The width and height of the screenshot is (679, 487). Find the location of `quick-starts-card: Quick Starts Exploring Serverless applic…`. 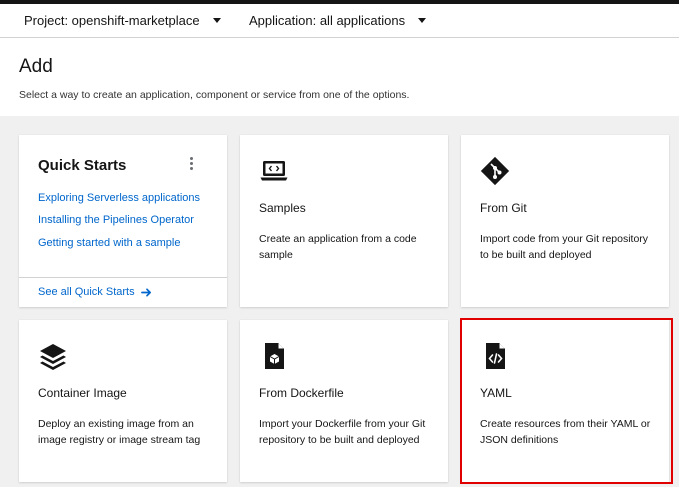

quick-starts-card: Quick Starts Exploring Serverless applic… is located at coordinates (123, 221).